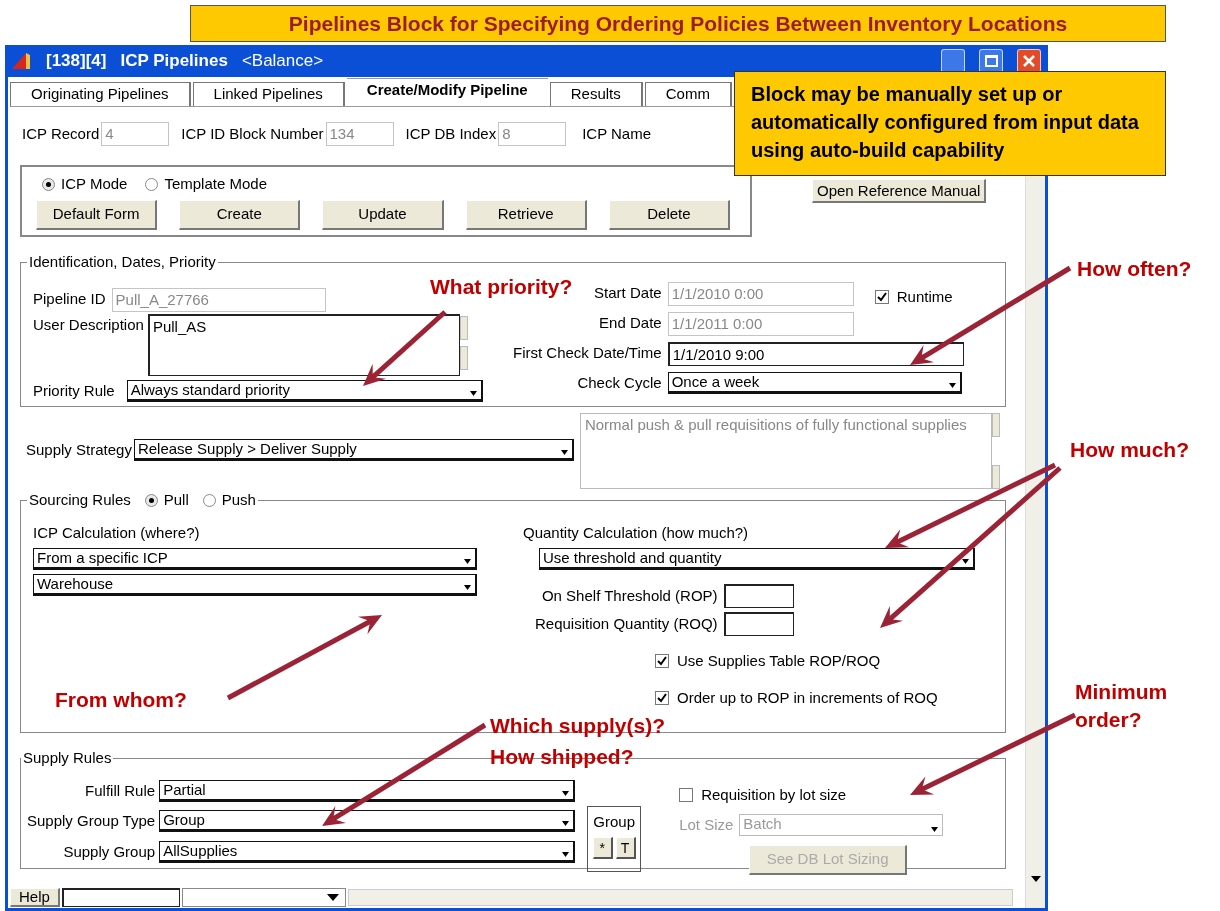 This screenshot has width=1220, height=911. I want to click on radio-label: Pull, so click(176, 500).